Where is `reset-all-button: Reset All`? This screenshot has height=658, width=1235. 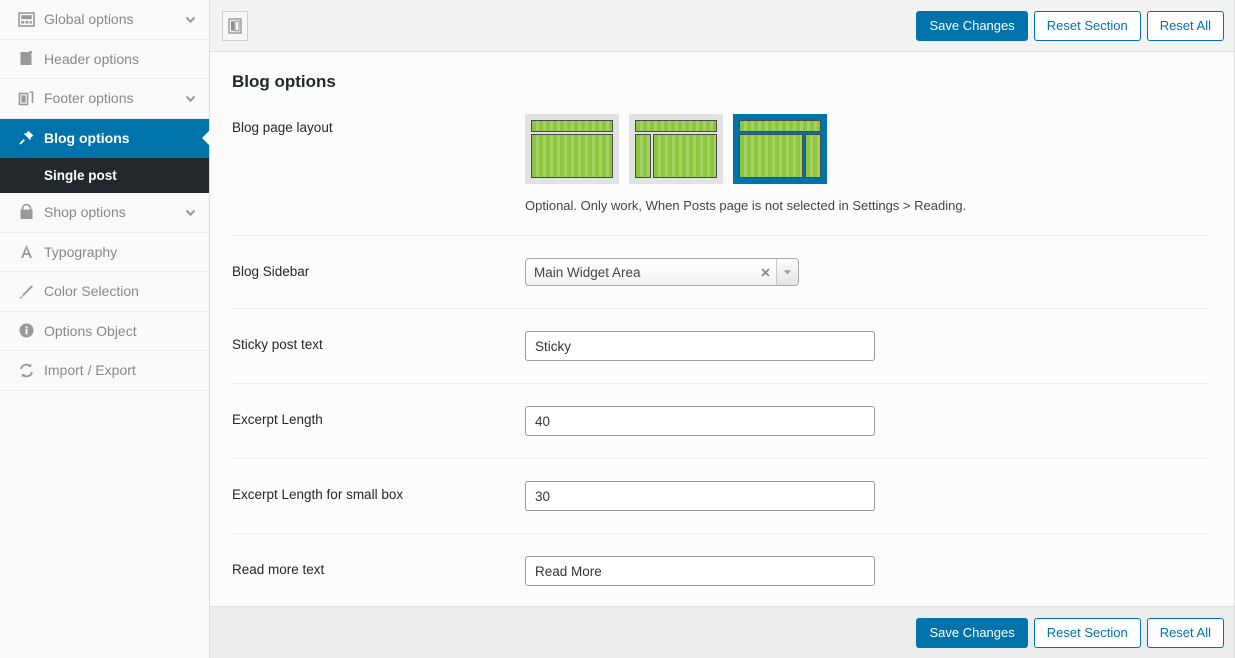
reset-all-button: Reset All is located at coordinates (1185, 25).